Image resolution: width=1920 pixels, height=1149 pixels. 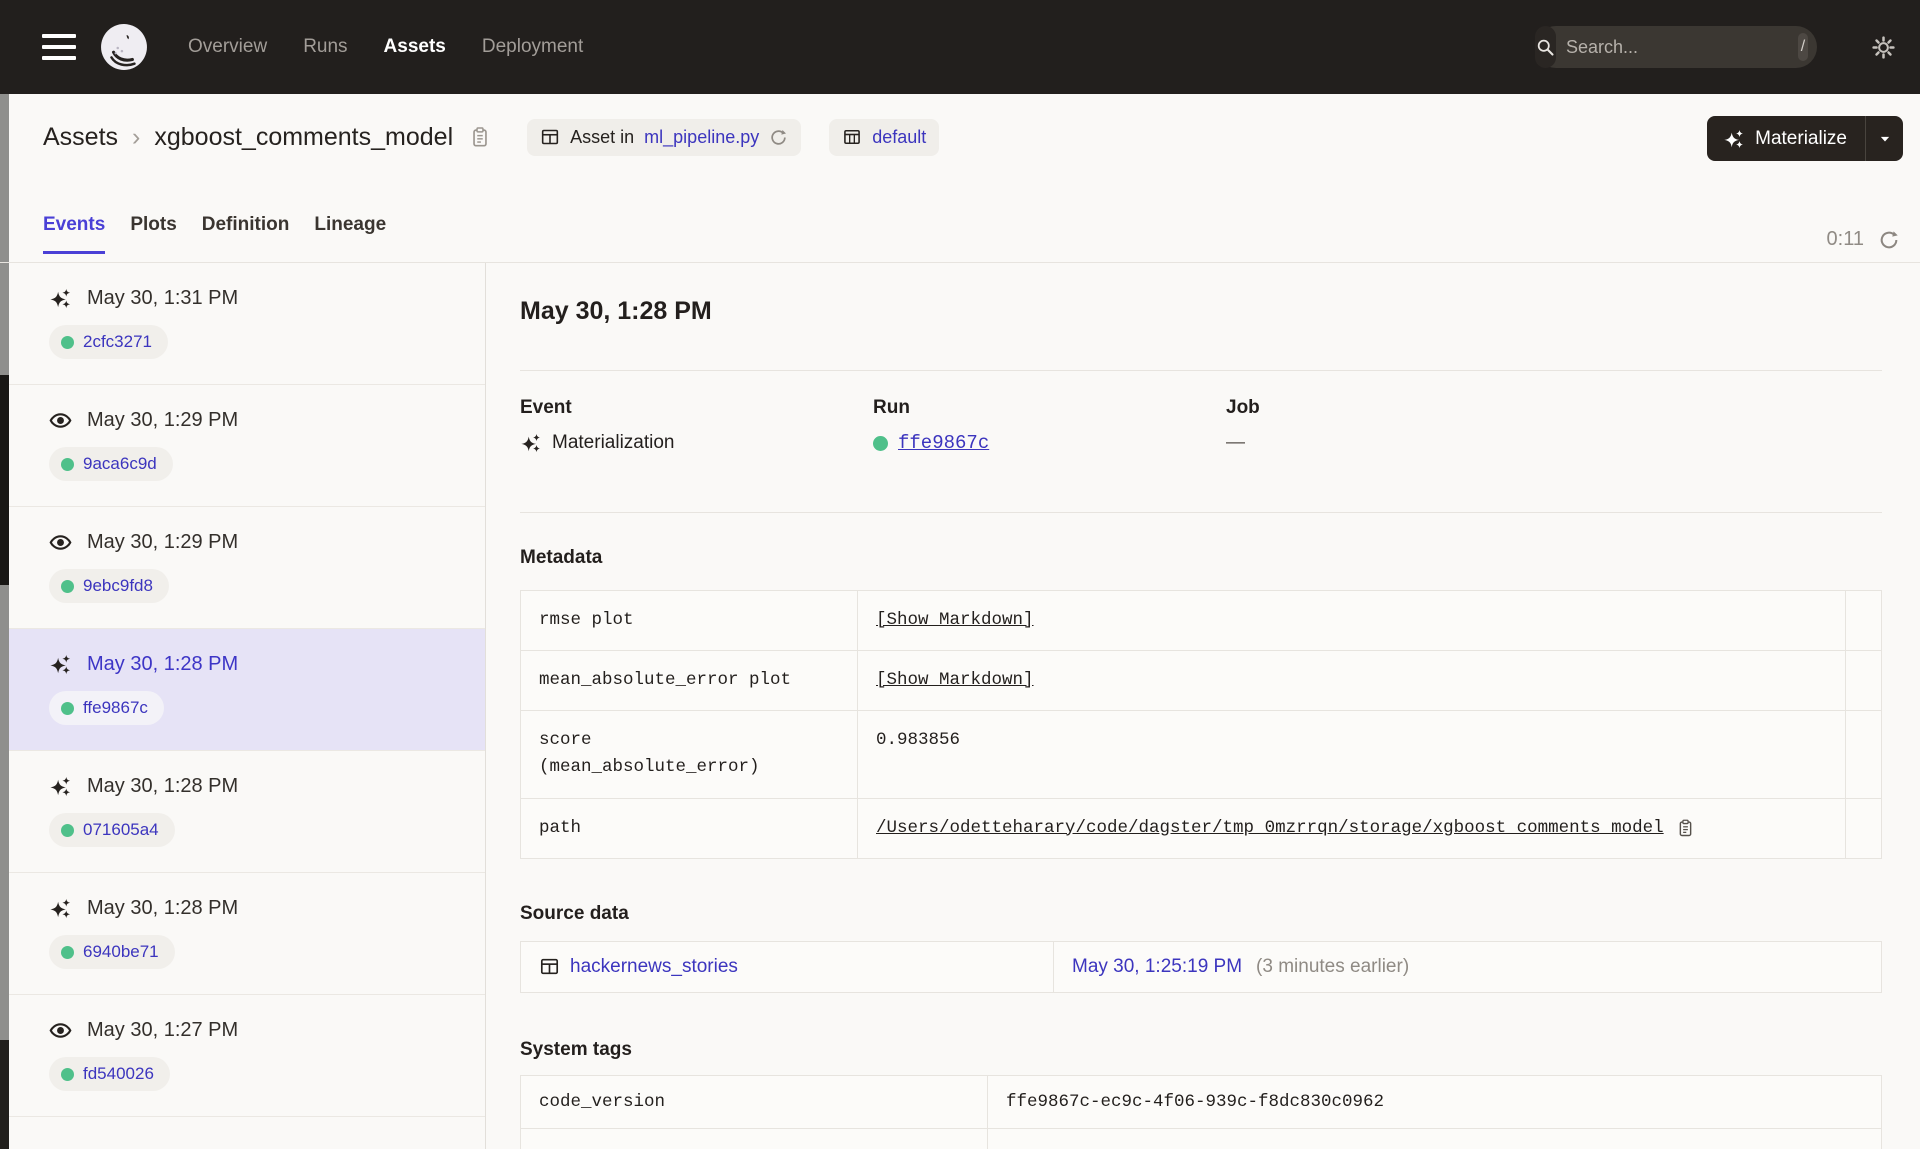 I want to click on run-column-label: Run, so click(x=891, y=407).